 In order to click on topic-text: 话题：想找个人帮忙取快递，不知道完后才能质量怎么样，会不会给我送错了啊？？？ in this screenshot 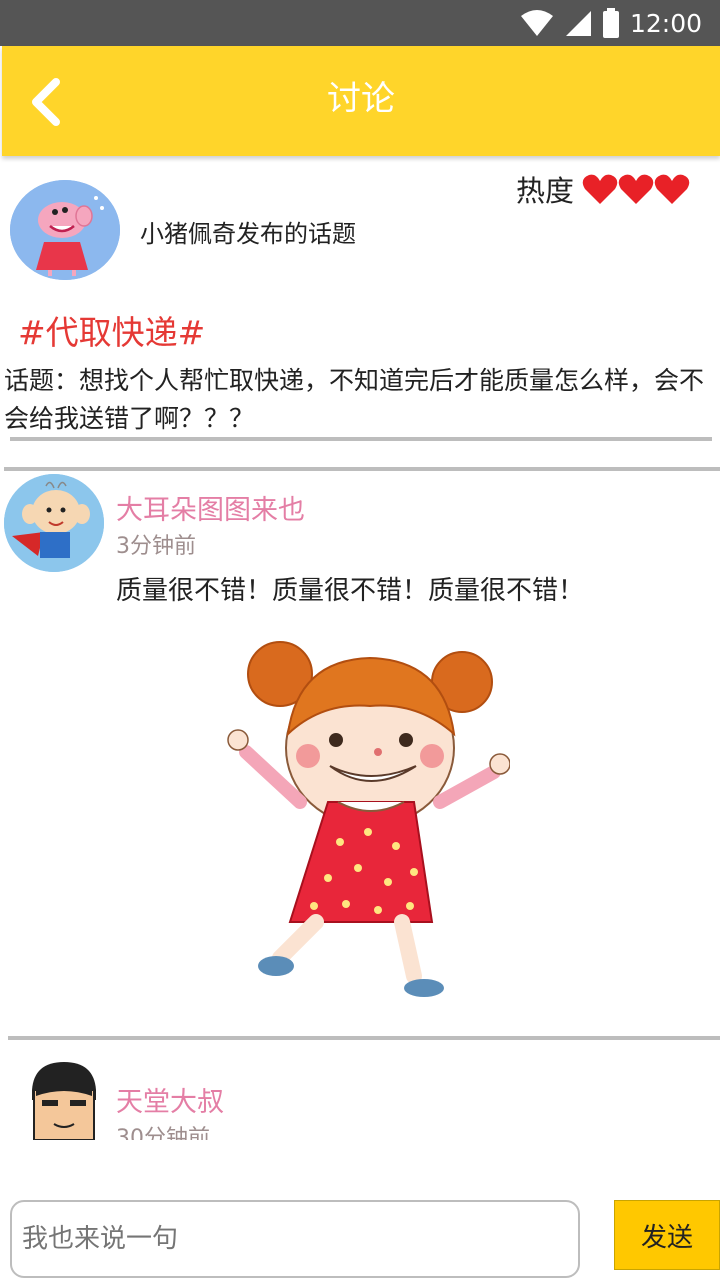, I will do `click(354, 399)`.